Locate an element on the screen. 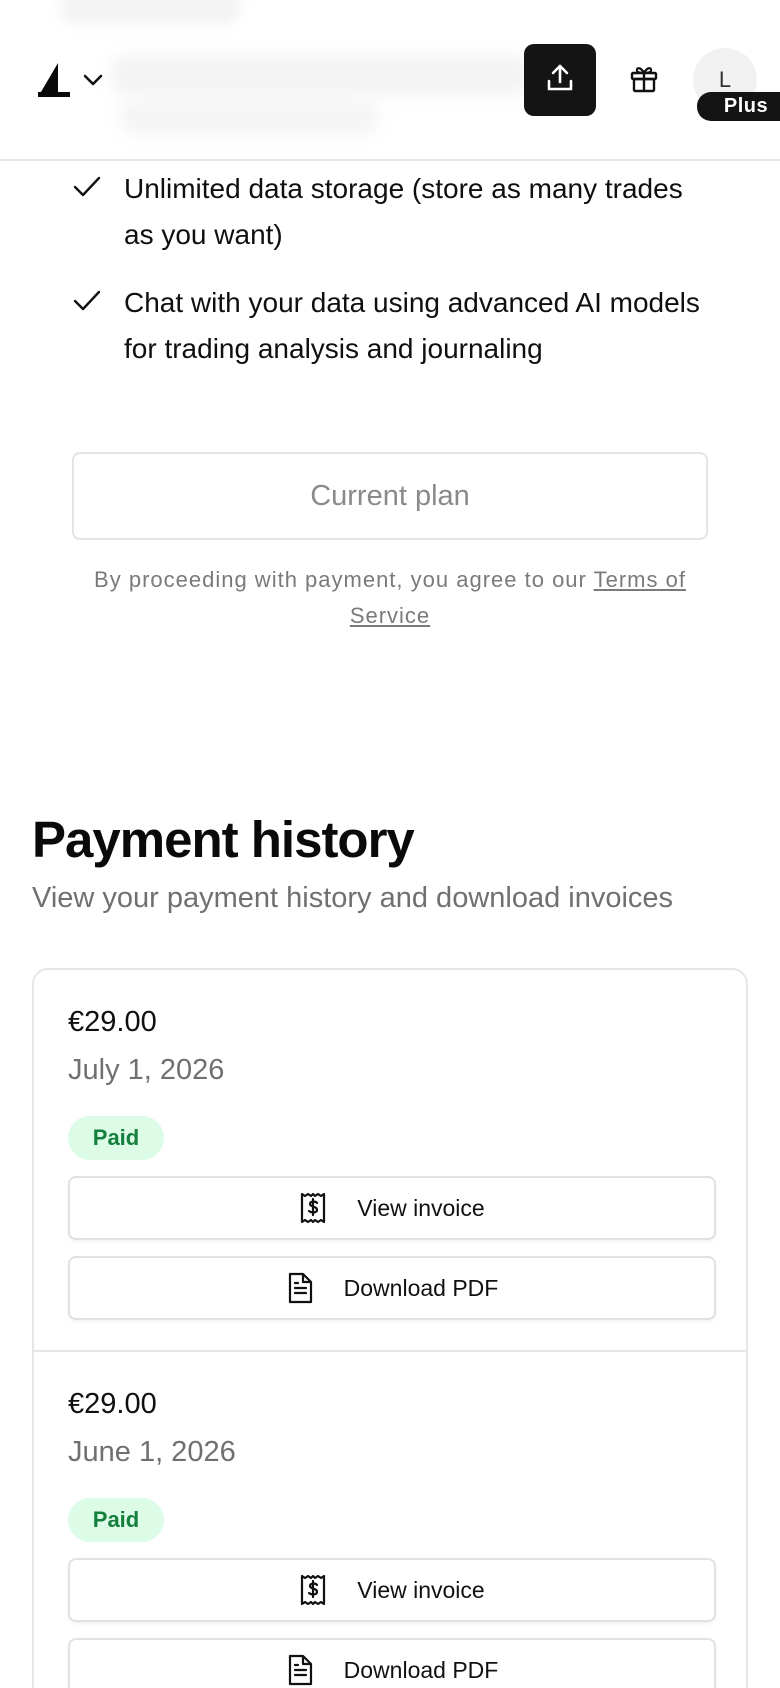 Image resolution: width=780 pixels, height=1688 pixels. page-title: Payment history is located at coordinates (223, 839).